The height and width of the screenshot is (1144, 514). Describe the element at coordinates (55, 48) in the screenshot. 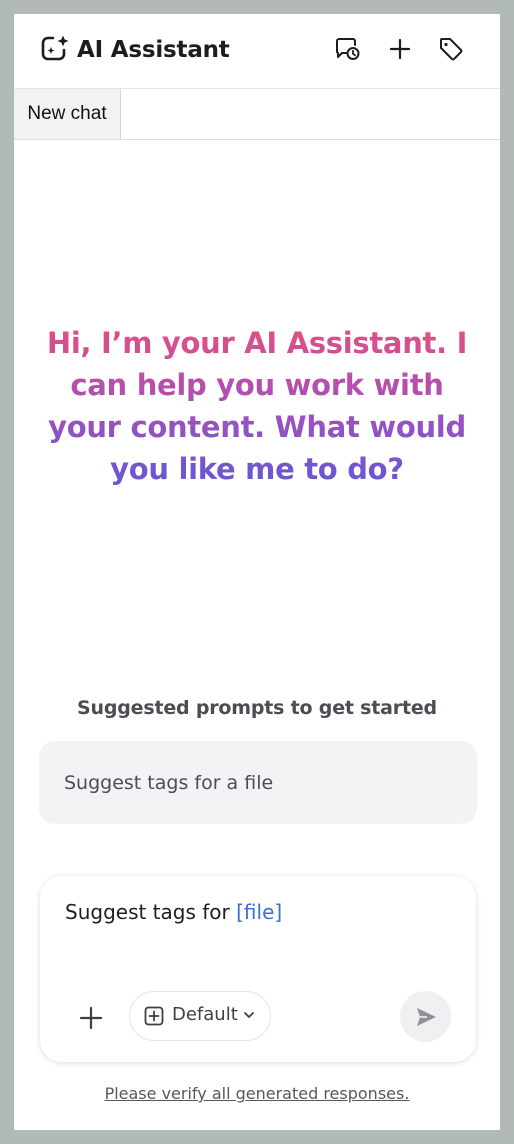

I see `sparkle-chat-icon` at that location.